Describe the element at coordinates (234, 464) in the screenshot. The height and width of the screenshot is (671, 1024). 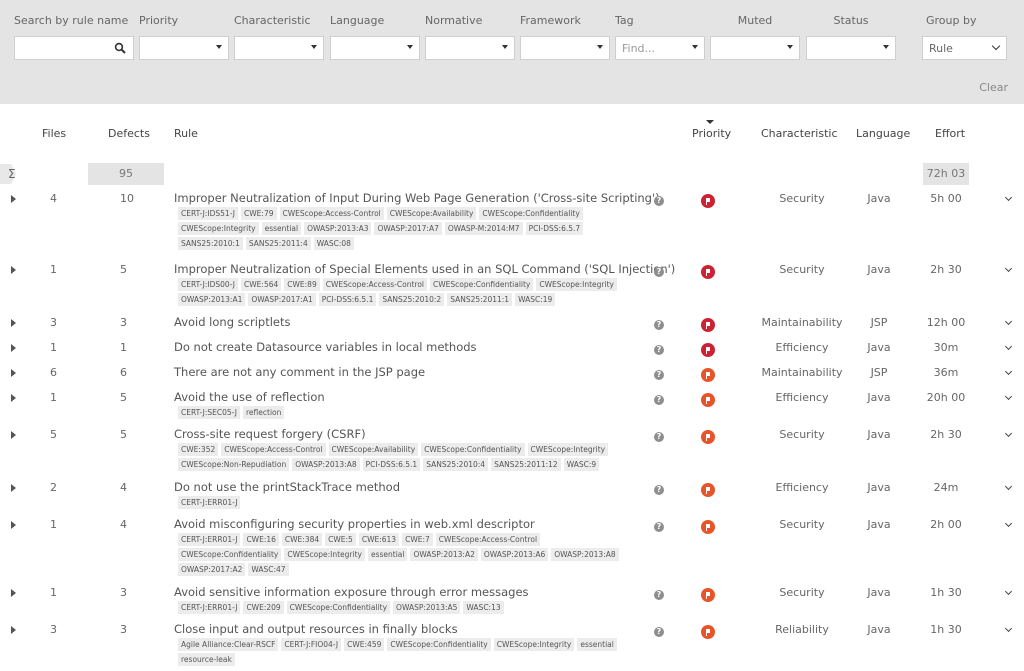
I see `rule-tag: CWEScope:Non-Repudiation` at that location.